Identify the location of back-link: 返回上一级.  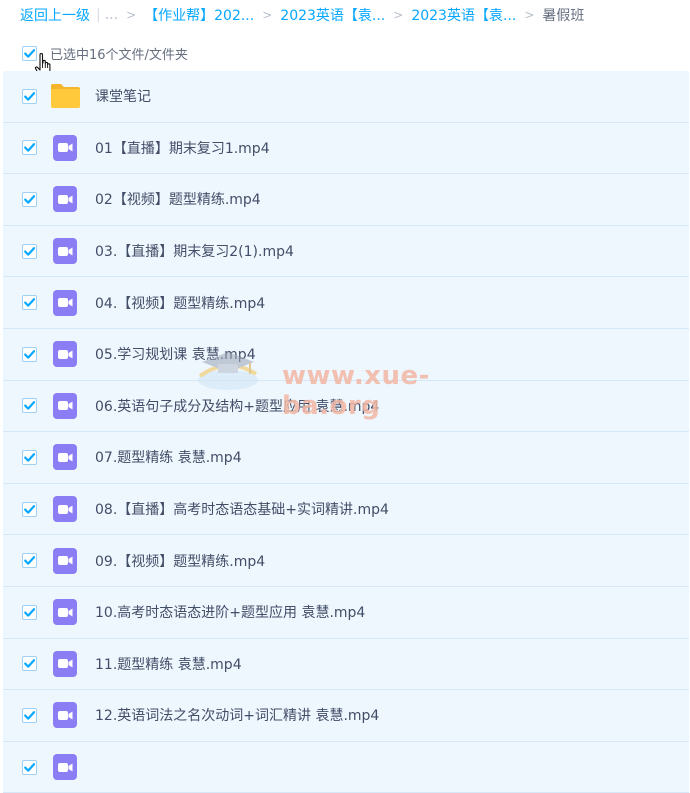
(55, 15).